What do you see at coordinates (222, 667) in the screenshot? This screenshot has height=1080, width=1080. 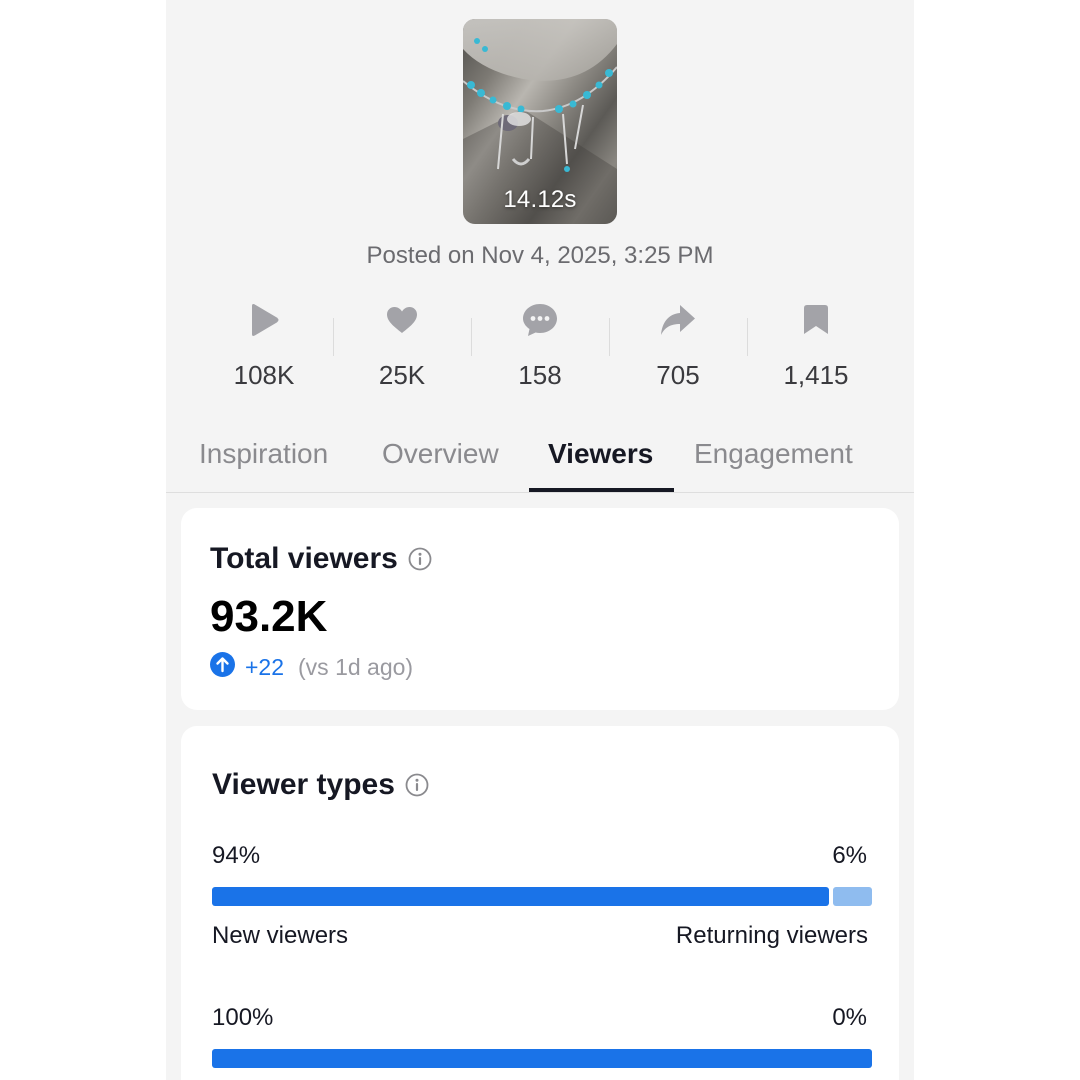 I see `arrow-up-icon` at bounding box center [222, 667].